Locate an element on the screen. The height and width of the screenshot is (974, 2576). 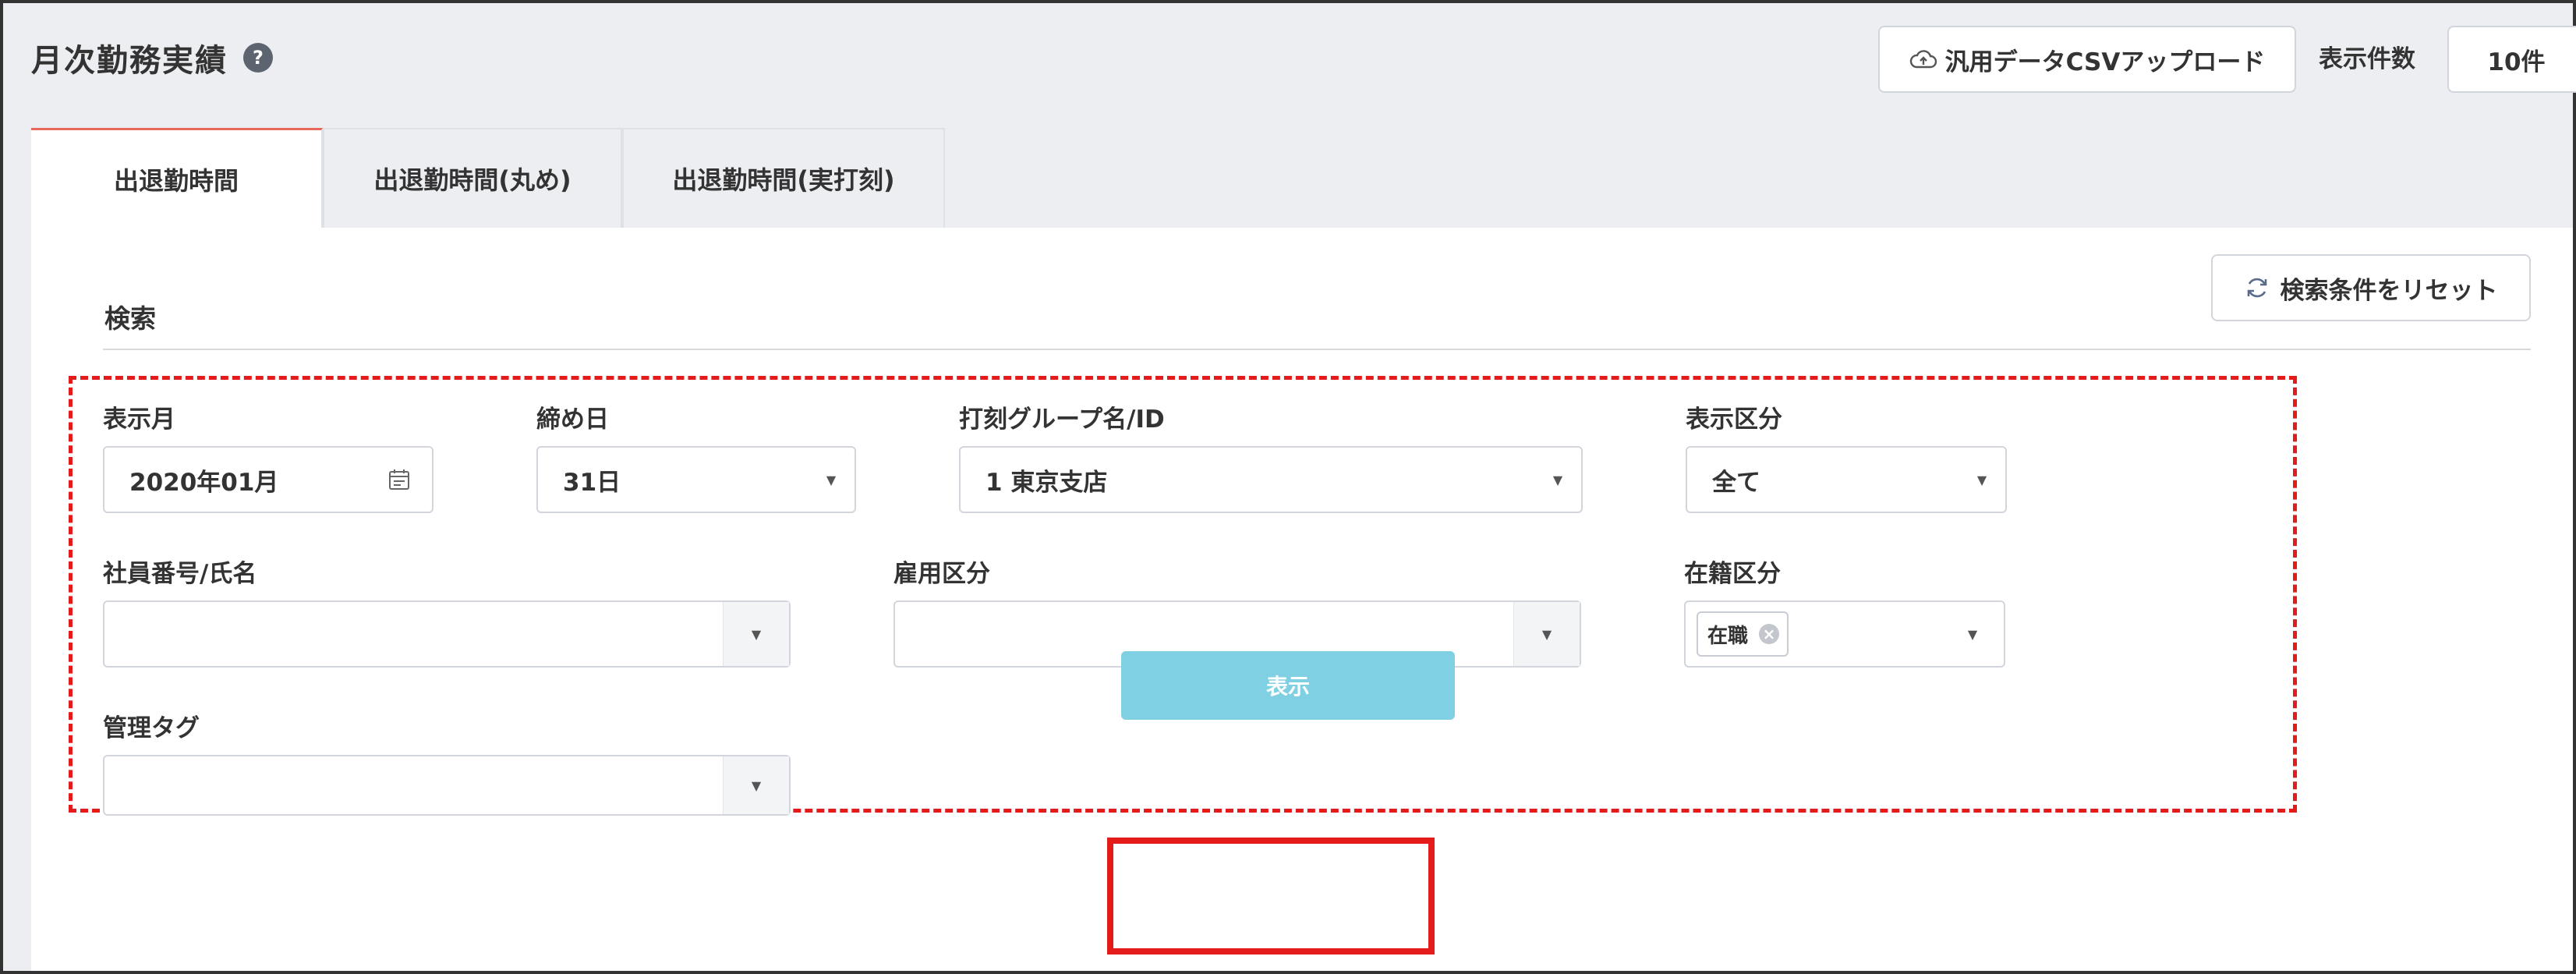
display-type-select: 全て ▼ is located at coordinates (1846, 480).